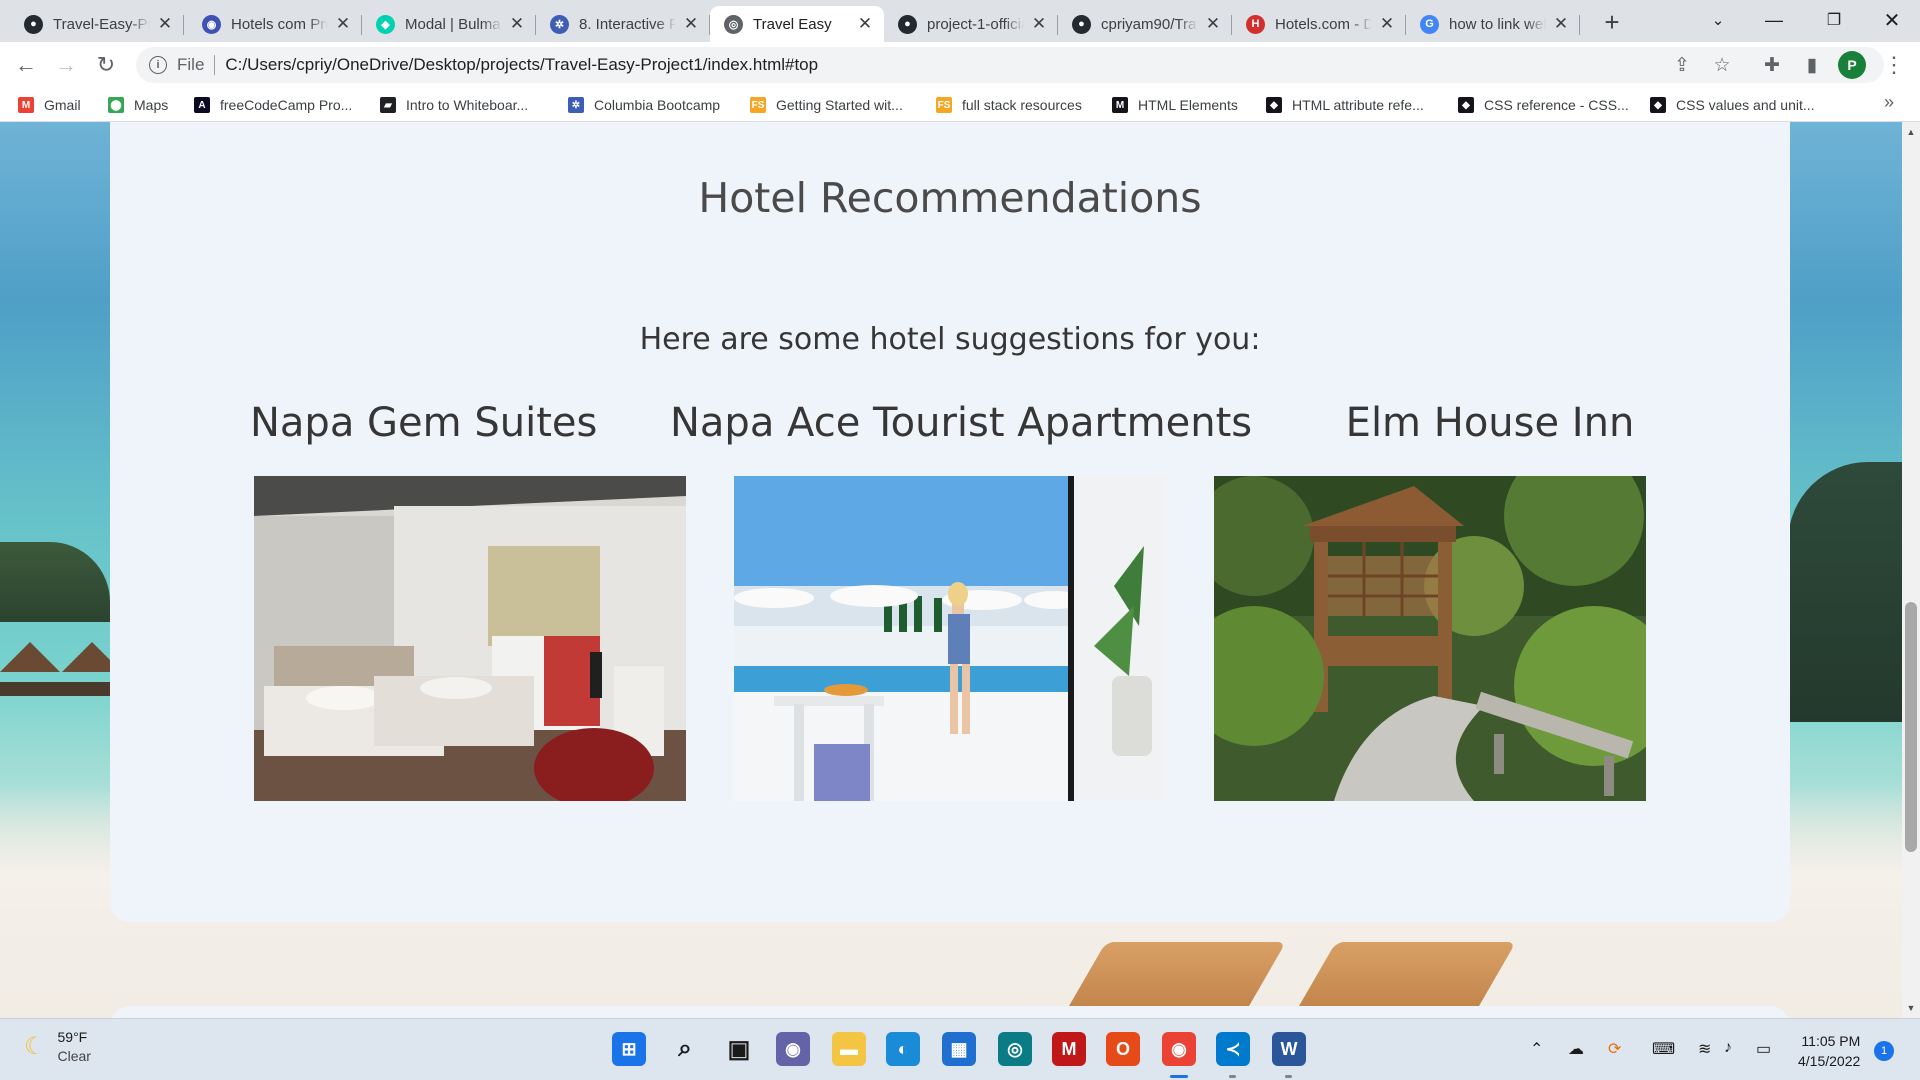 The image size is (1920, 1080). Describe the element at coordinates (1763, 1049) in the screenshot. I see `battery-icon: ▭` at that location.